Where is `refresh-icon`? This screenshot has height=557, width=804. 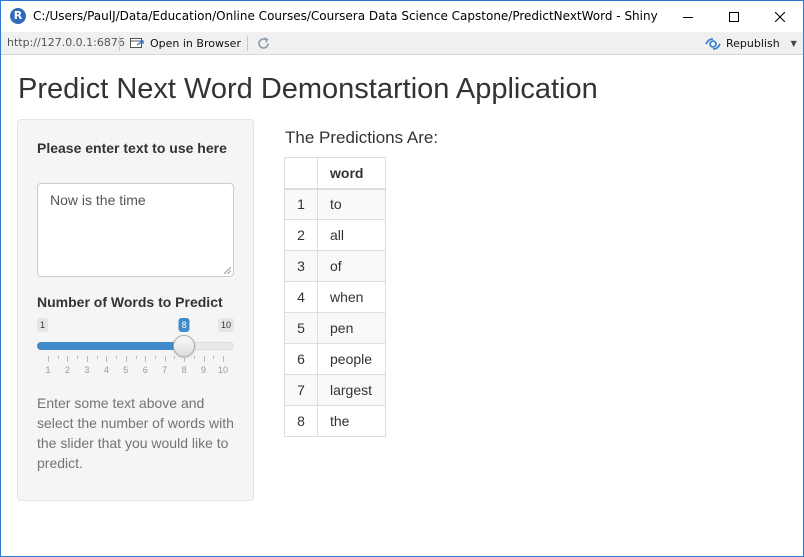
refresh-icon is located at coordinates (263, 43).